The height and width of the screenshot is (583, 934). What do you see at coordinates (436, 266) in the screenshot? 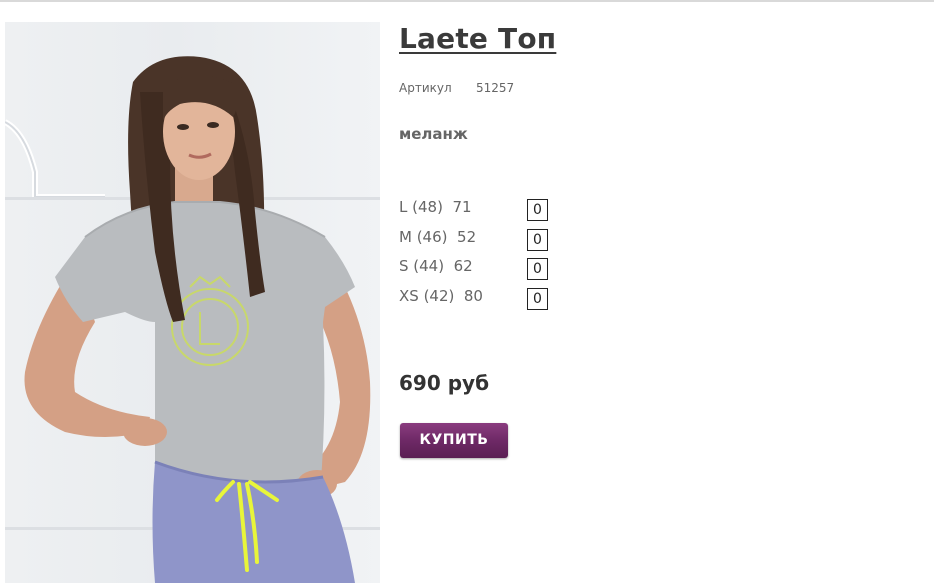
I see `size-label: S (44) 62` at bounding box center [436, 266].